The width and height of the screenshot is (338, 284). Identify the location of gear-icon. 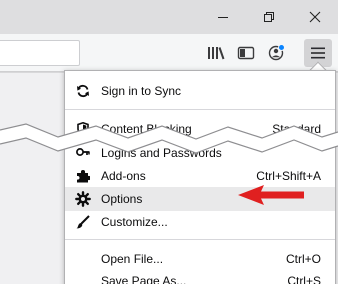
(83, 199).